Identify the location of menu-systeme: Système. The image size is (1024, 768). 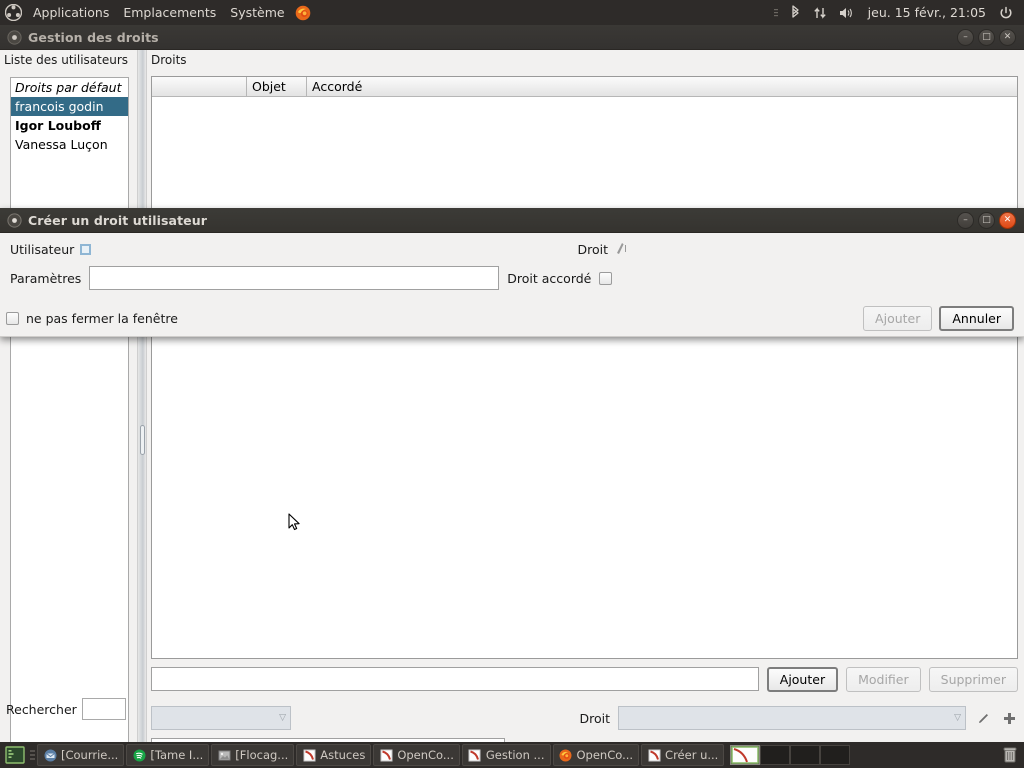
(257, 12).